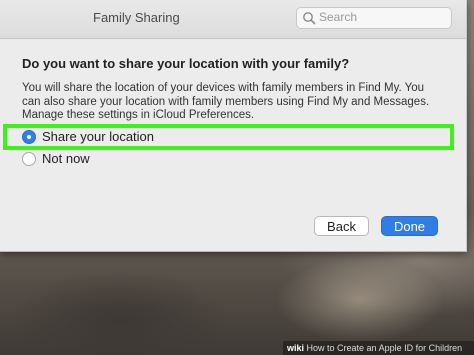 The width and height of the screenshot is (474, 355). Describe the element at coordinates (296, 348) in the screenshot. I see `watermark-brand: wiki` at that location.